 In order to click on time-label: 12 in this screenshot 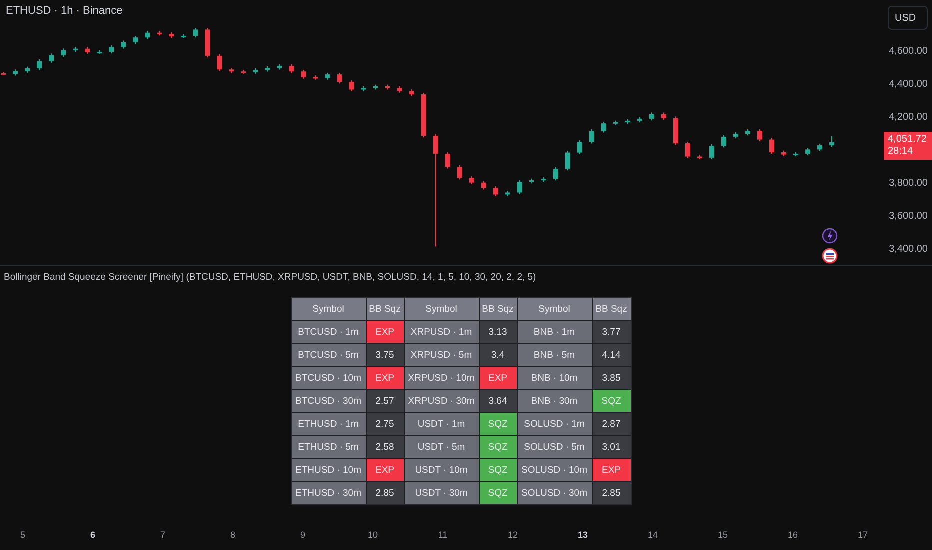, I will do `click(512, 535)`.